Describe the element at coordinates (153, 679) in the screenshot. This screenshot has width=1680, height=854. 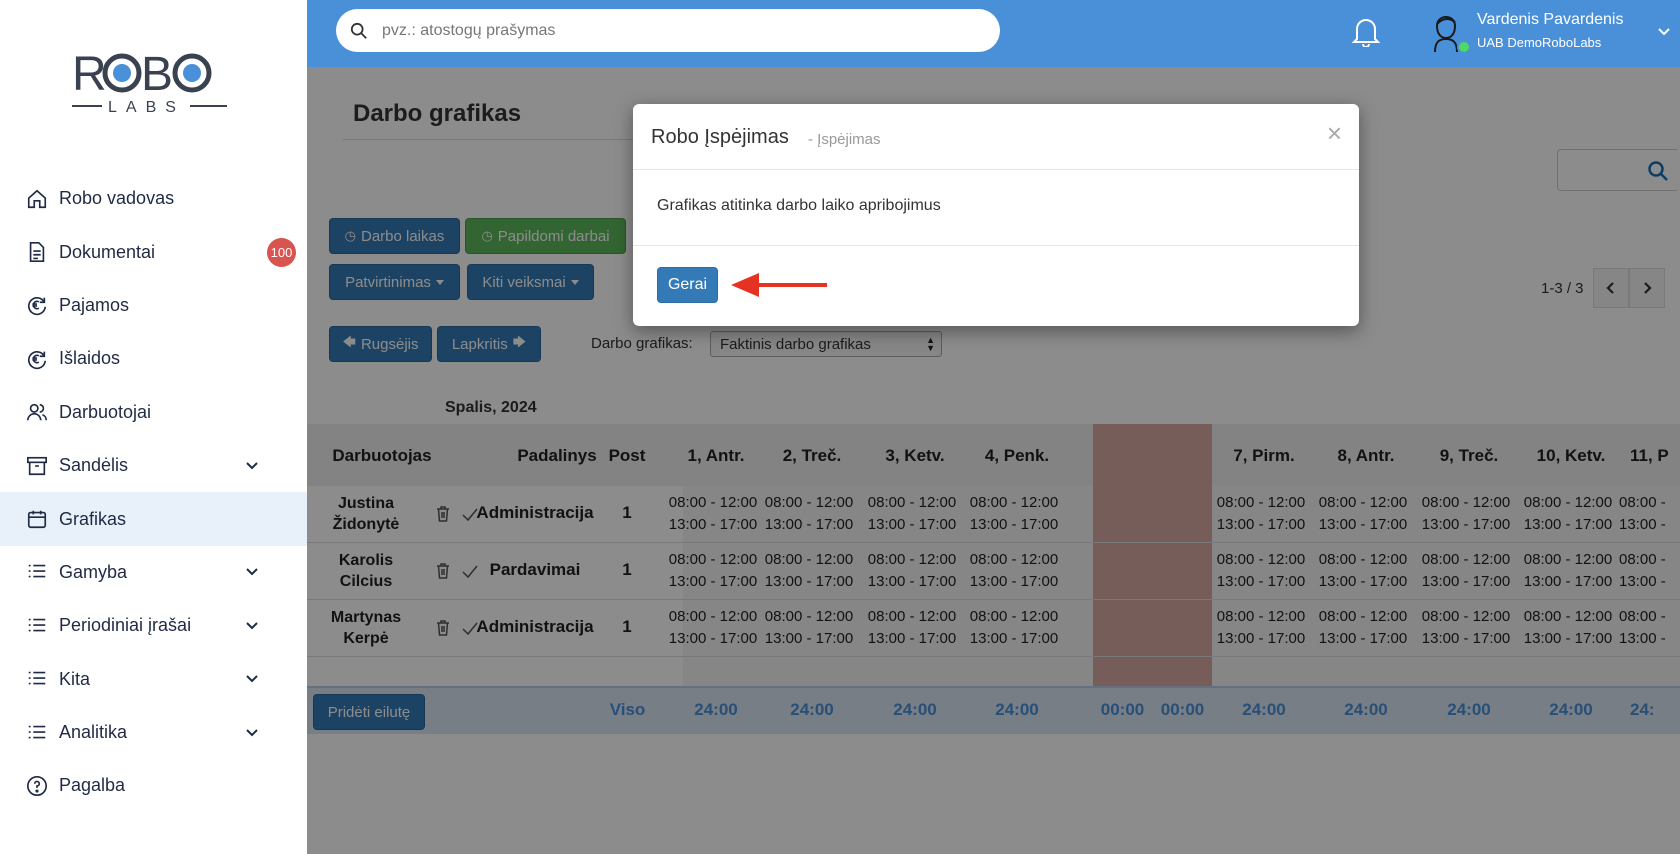
I see `sidebar-item-kita: Kita` at that location.